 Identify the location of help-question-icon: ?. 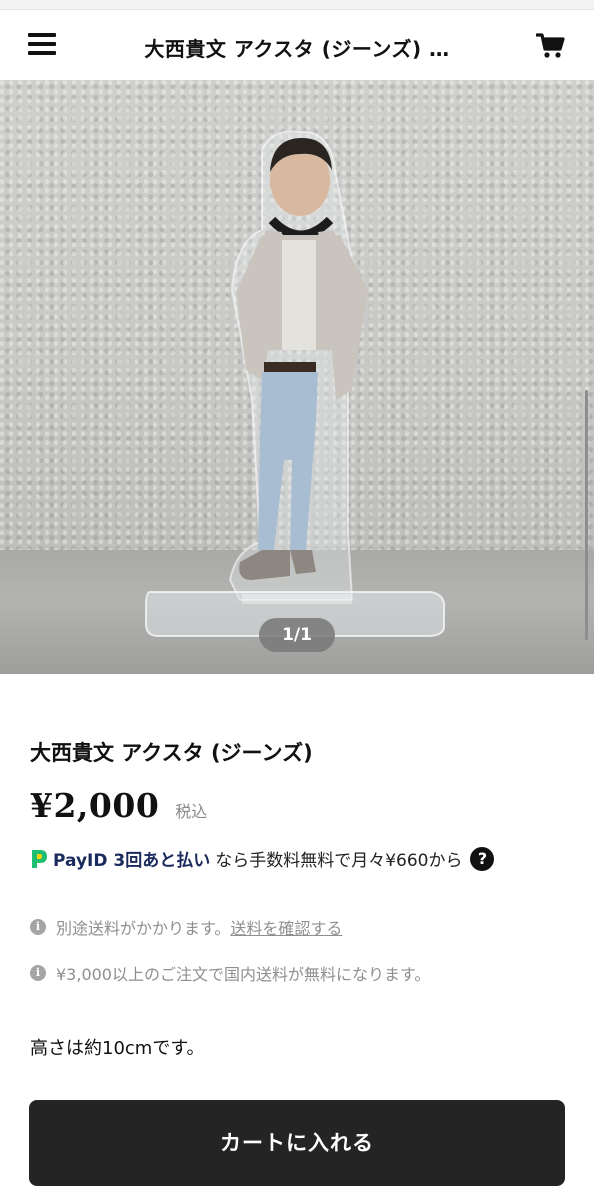
(482, 858).